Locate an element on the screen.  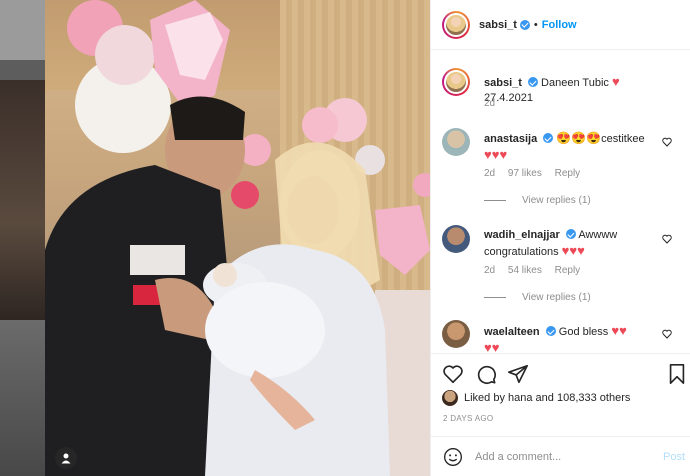
comment-username: anastasija is located at coordinates (510, 139).